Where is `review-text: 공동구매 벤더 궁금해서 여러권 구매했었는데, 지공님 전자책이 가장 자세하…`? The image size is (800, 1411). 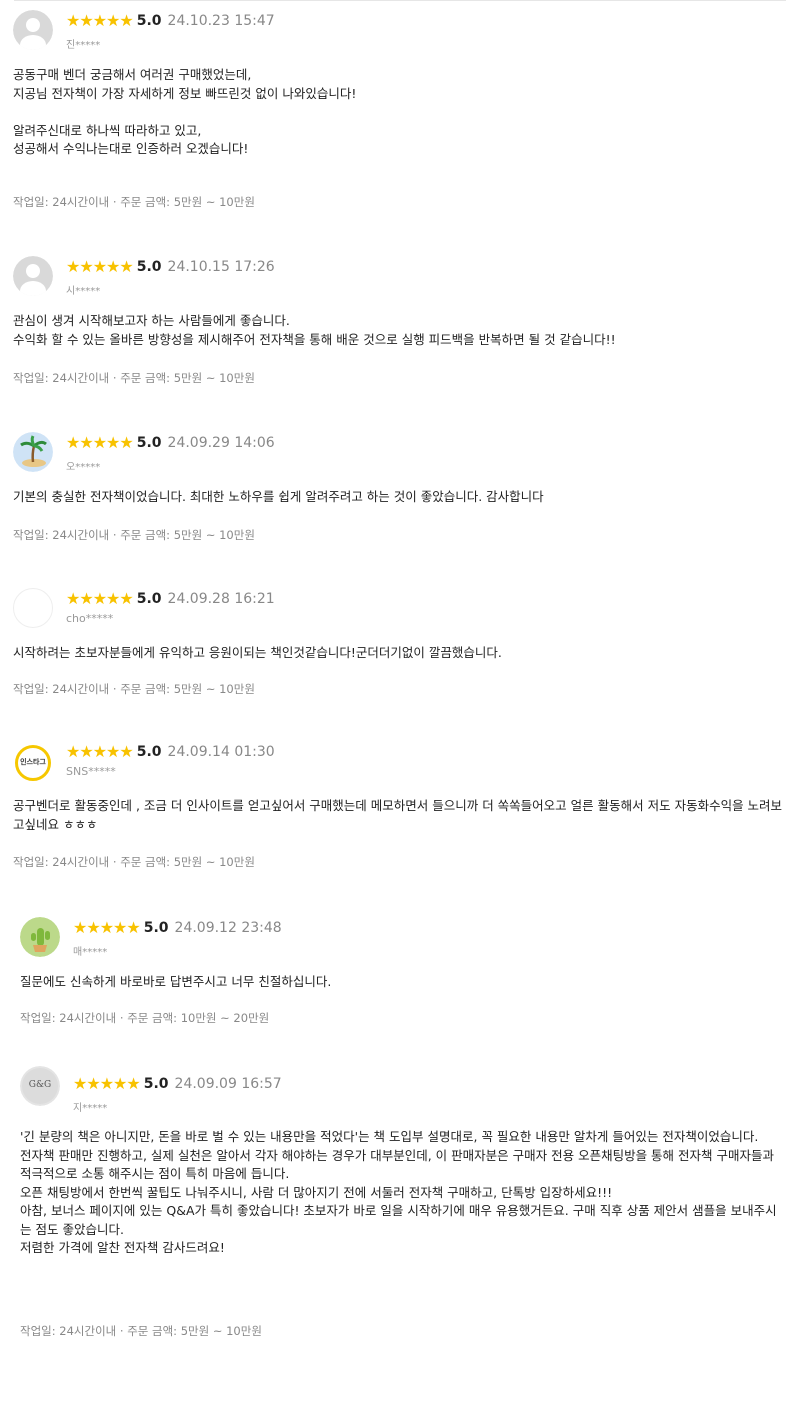
review-text: 공동구매 벤더 궁금해서 여러권 구매했었는데, 지공님 전자책이 가장 자세하… is located at coordinates (185, 111).